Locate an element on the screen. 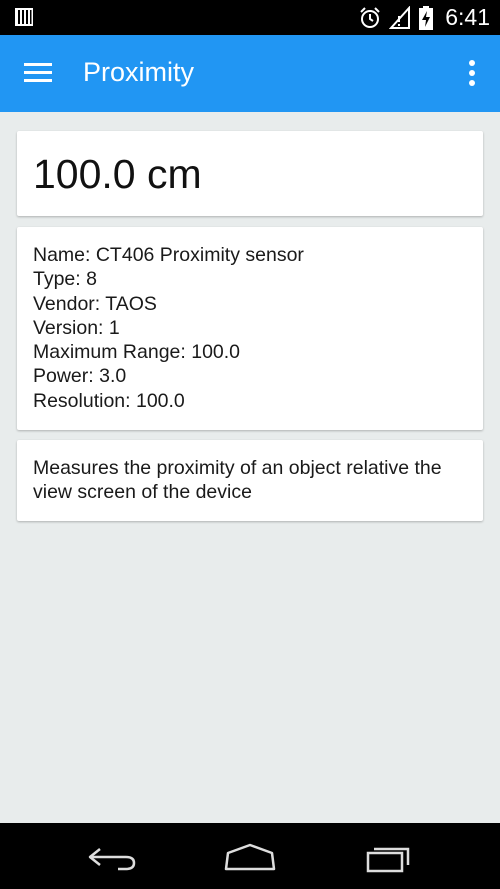 The height and width of the screenshot is (889, 500). navigation-bar is located at coordinates (250, 856).